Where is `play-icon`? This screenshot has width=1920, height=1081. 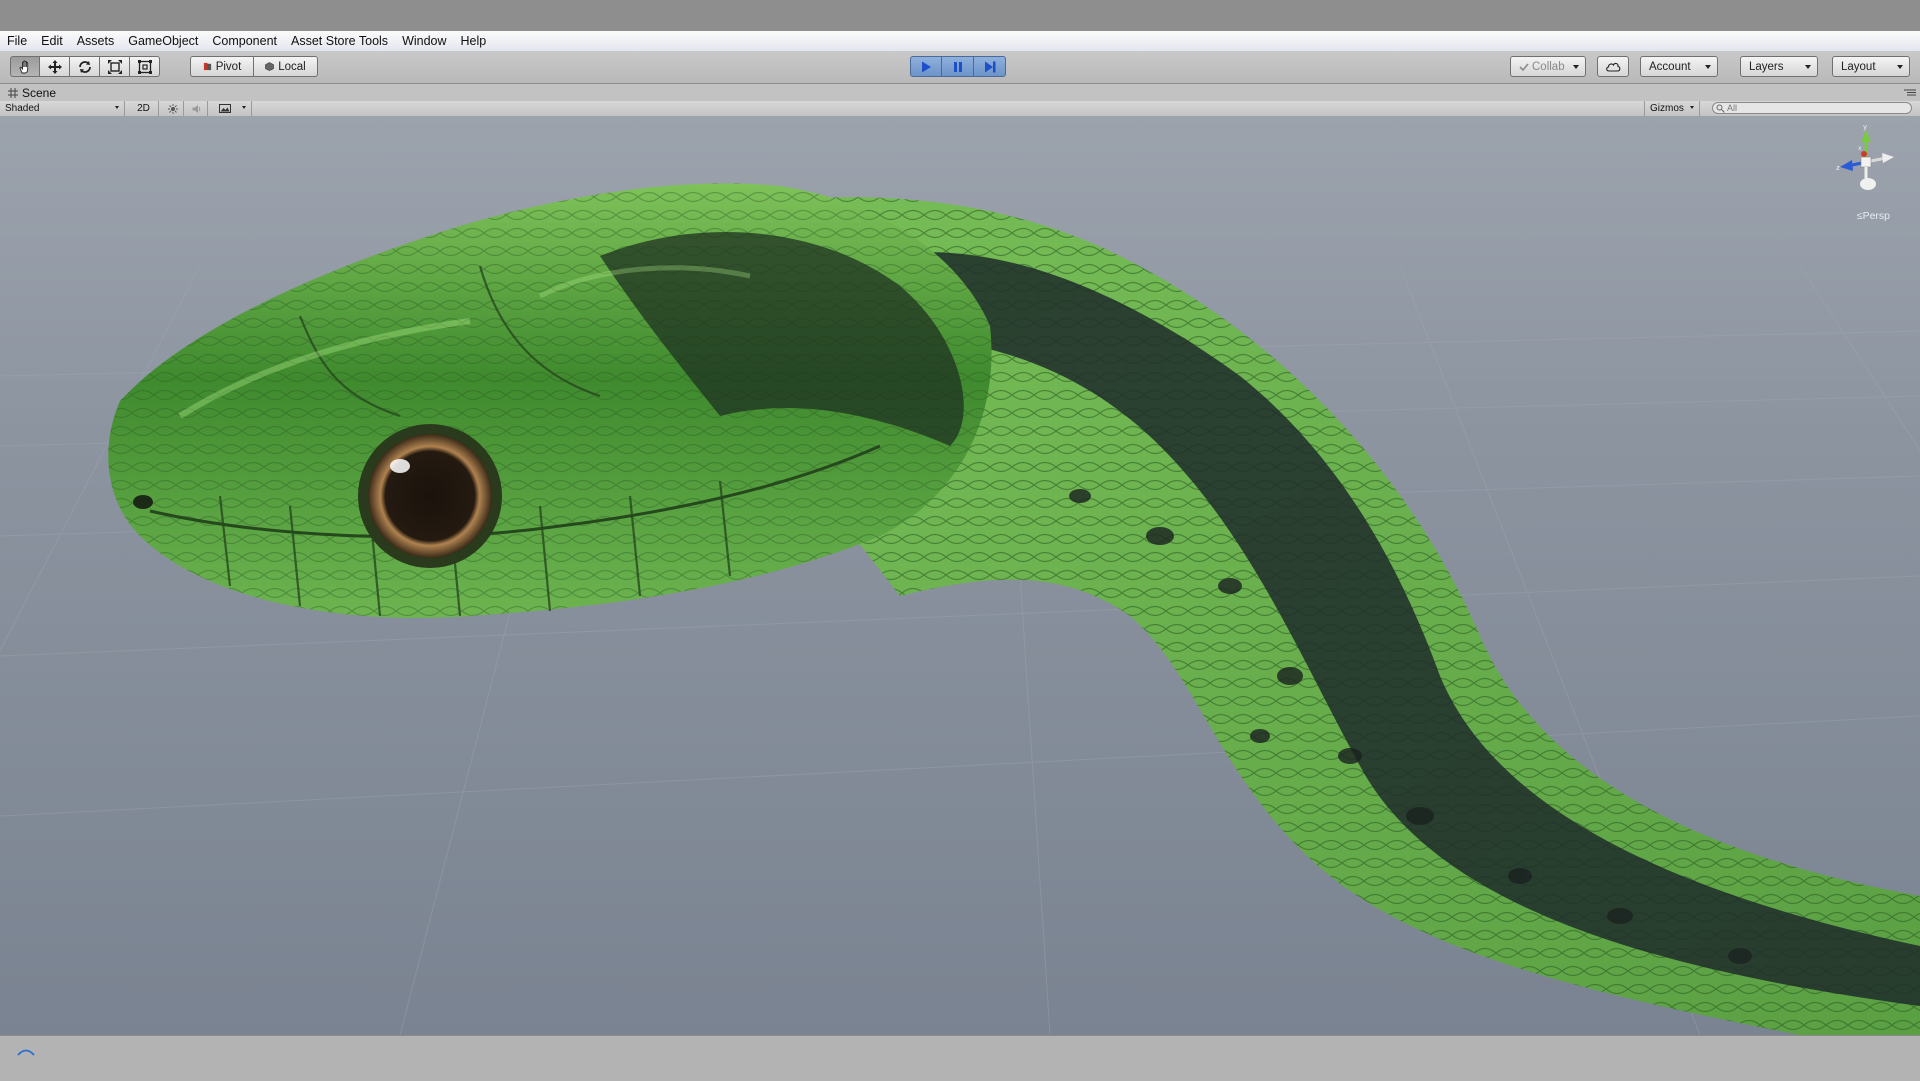
play-icon is located at coordinates (926, 66).